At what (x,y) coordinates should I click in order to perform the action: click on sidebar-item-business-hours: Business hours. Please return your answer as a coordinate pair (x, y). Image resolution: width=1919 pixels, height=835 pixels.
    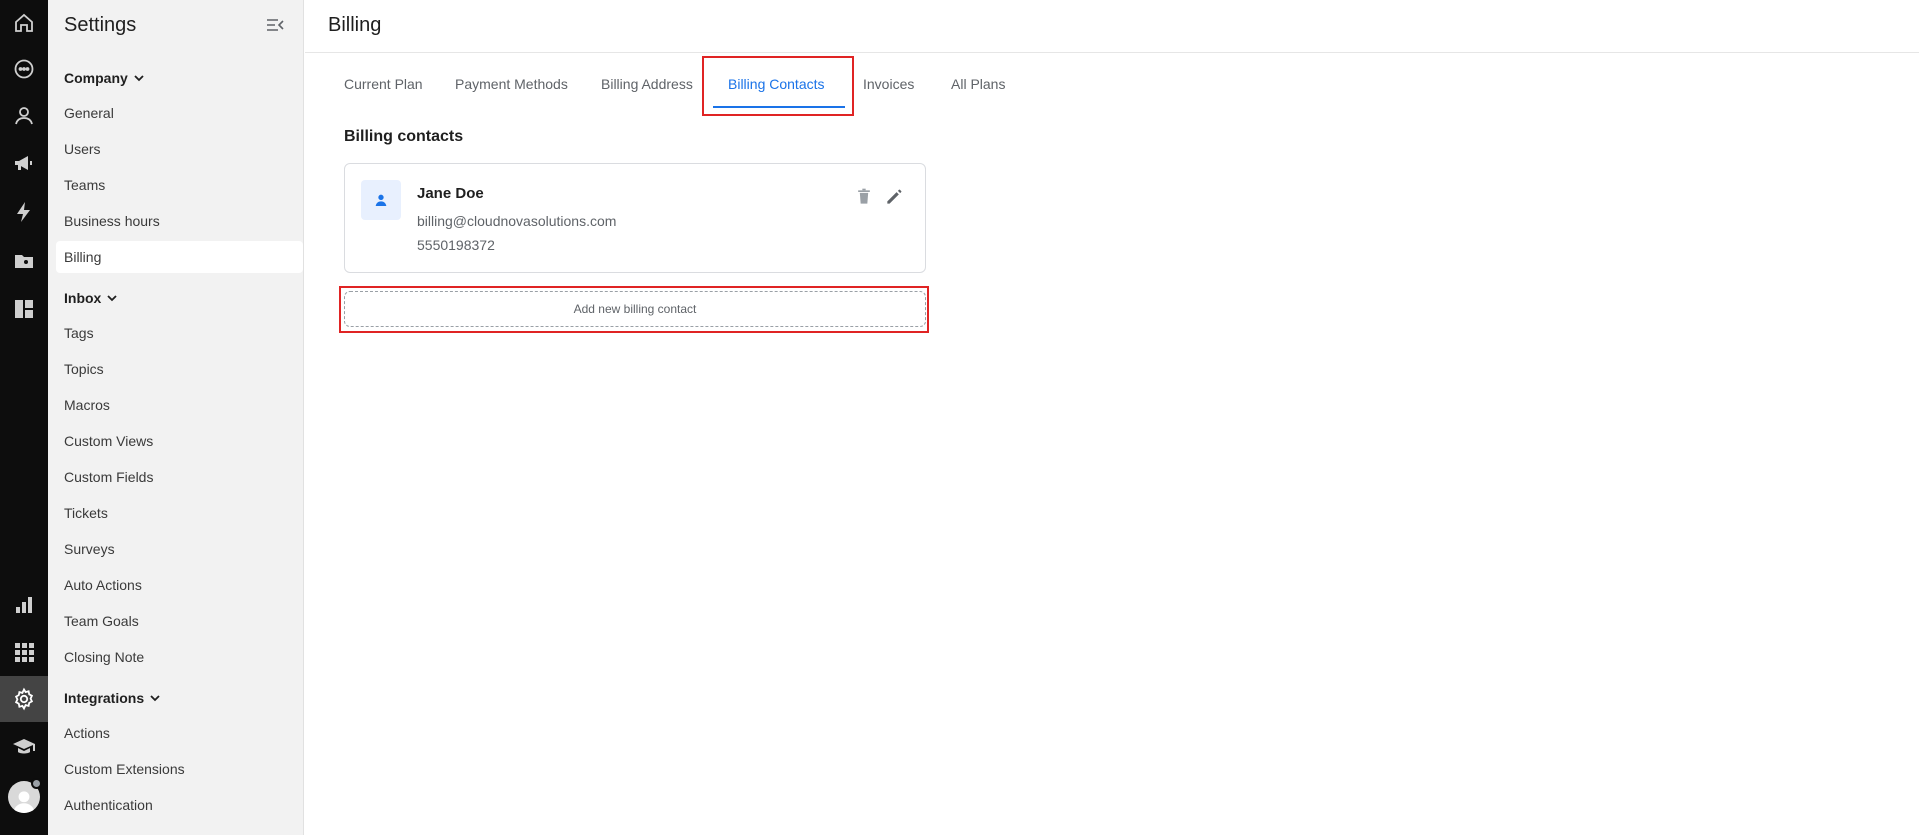
    Looking at the image, I should click on (179, 221).